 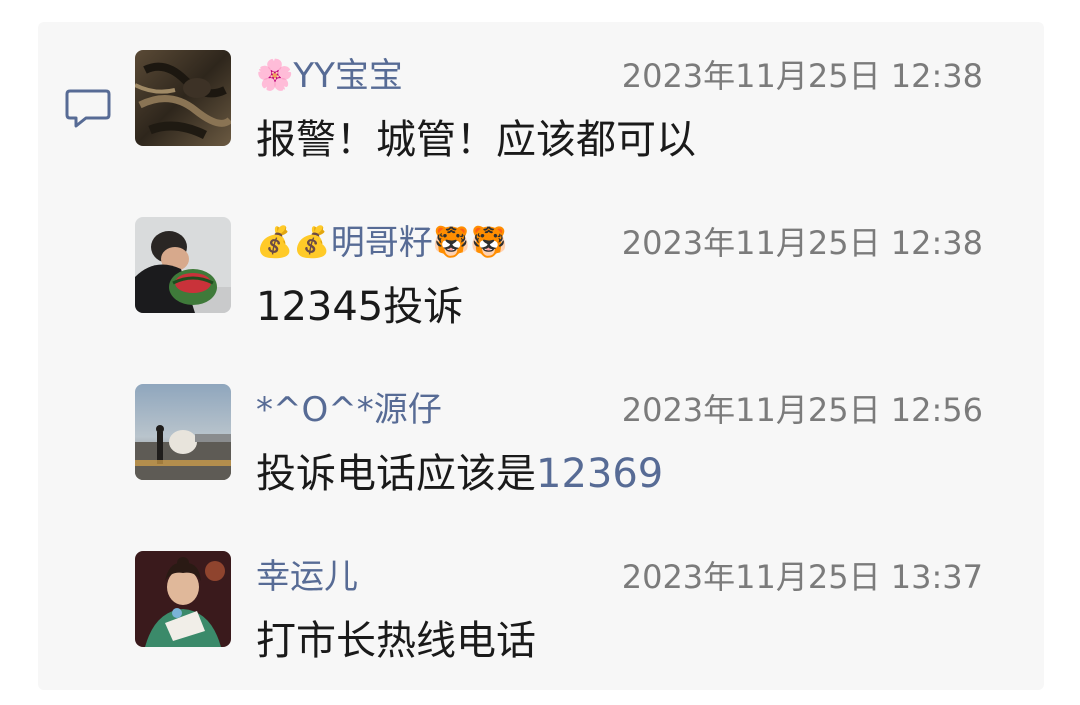 What do you see at coordinates (360, 307) in the screenshot?
I see `comment-text: 12345投诉` at bounding box center [360, 307].